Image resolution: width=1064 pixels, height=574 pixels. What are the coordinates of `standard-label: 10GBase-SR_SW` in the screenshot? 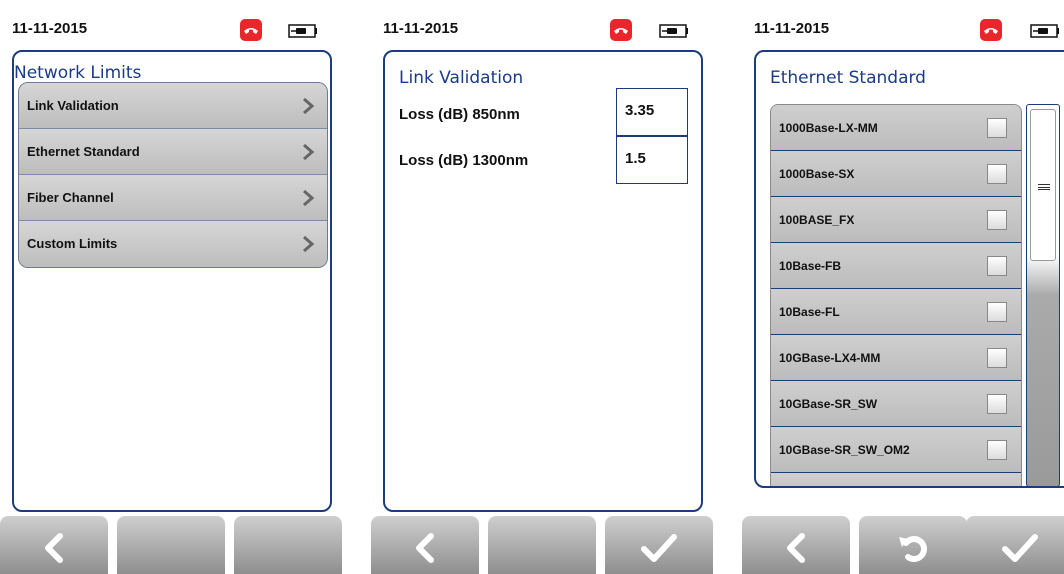 It's located at (828, 404).